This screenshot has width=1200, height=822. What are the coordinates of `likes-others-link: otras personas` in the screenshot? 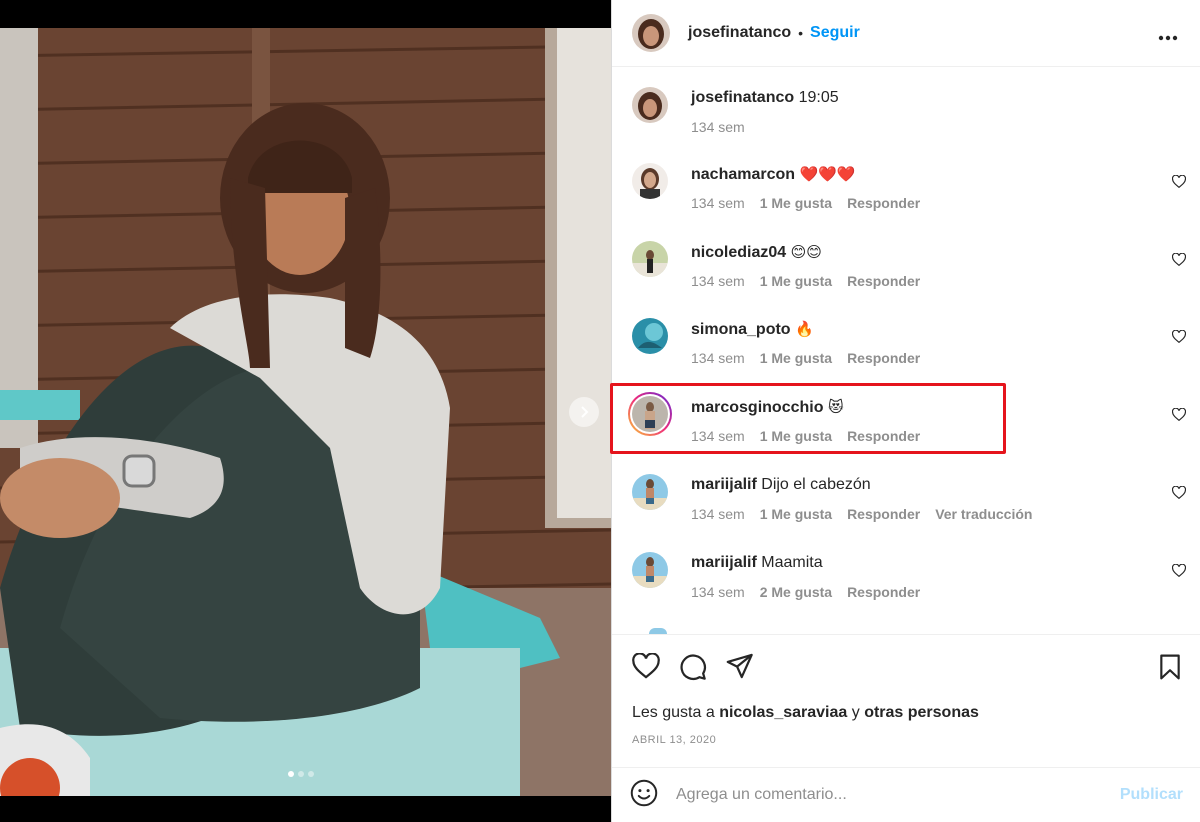 It's located at (921, 712).